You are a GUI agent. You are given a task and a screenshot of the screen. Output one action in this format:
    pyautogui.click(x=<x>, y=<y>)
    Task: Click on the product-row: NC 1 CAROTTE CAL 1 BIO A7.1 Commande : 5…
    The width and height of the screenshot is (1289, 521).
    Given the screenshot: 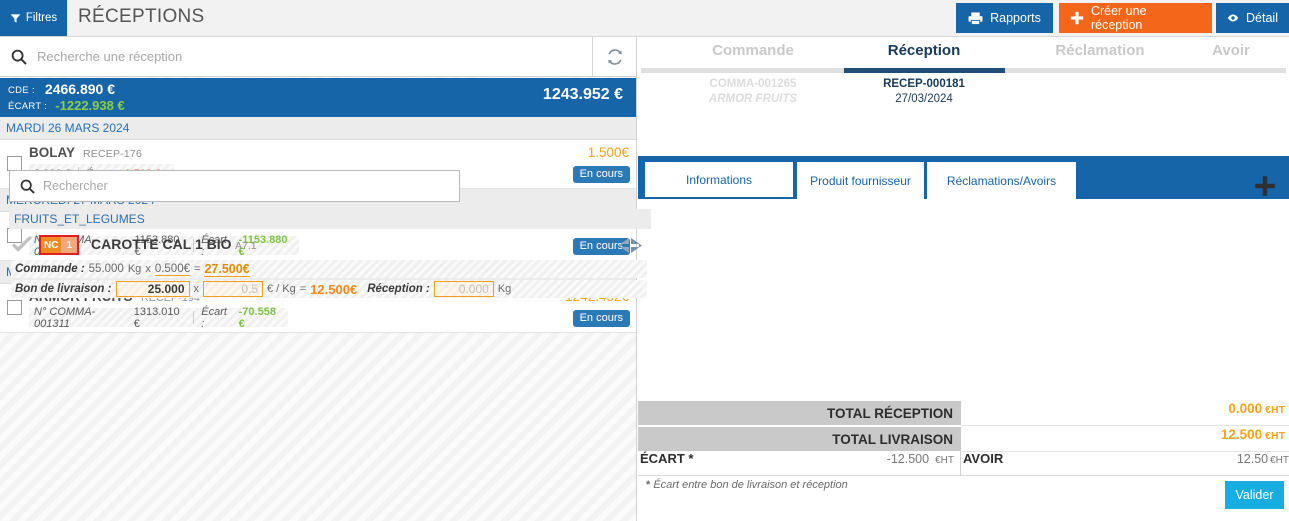 What is the action you would take?
    pyautogui.click(x=330, y=265)
    